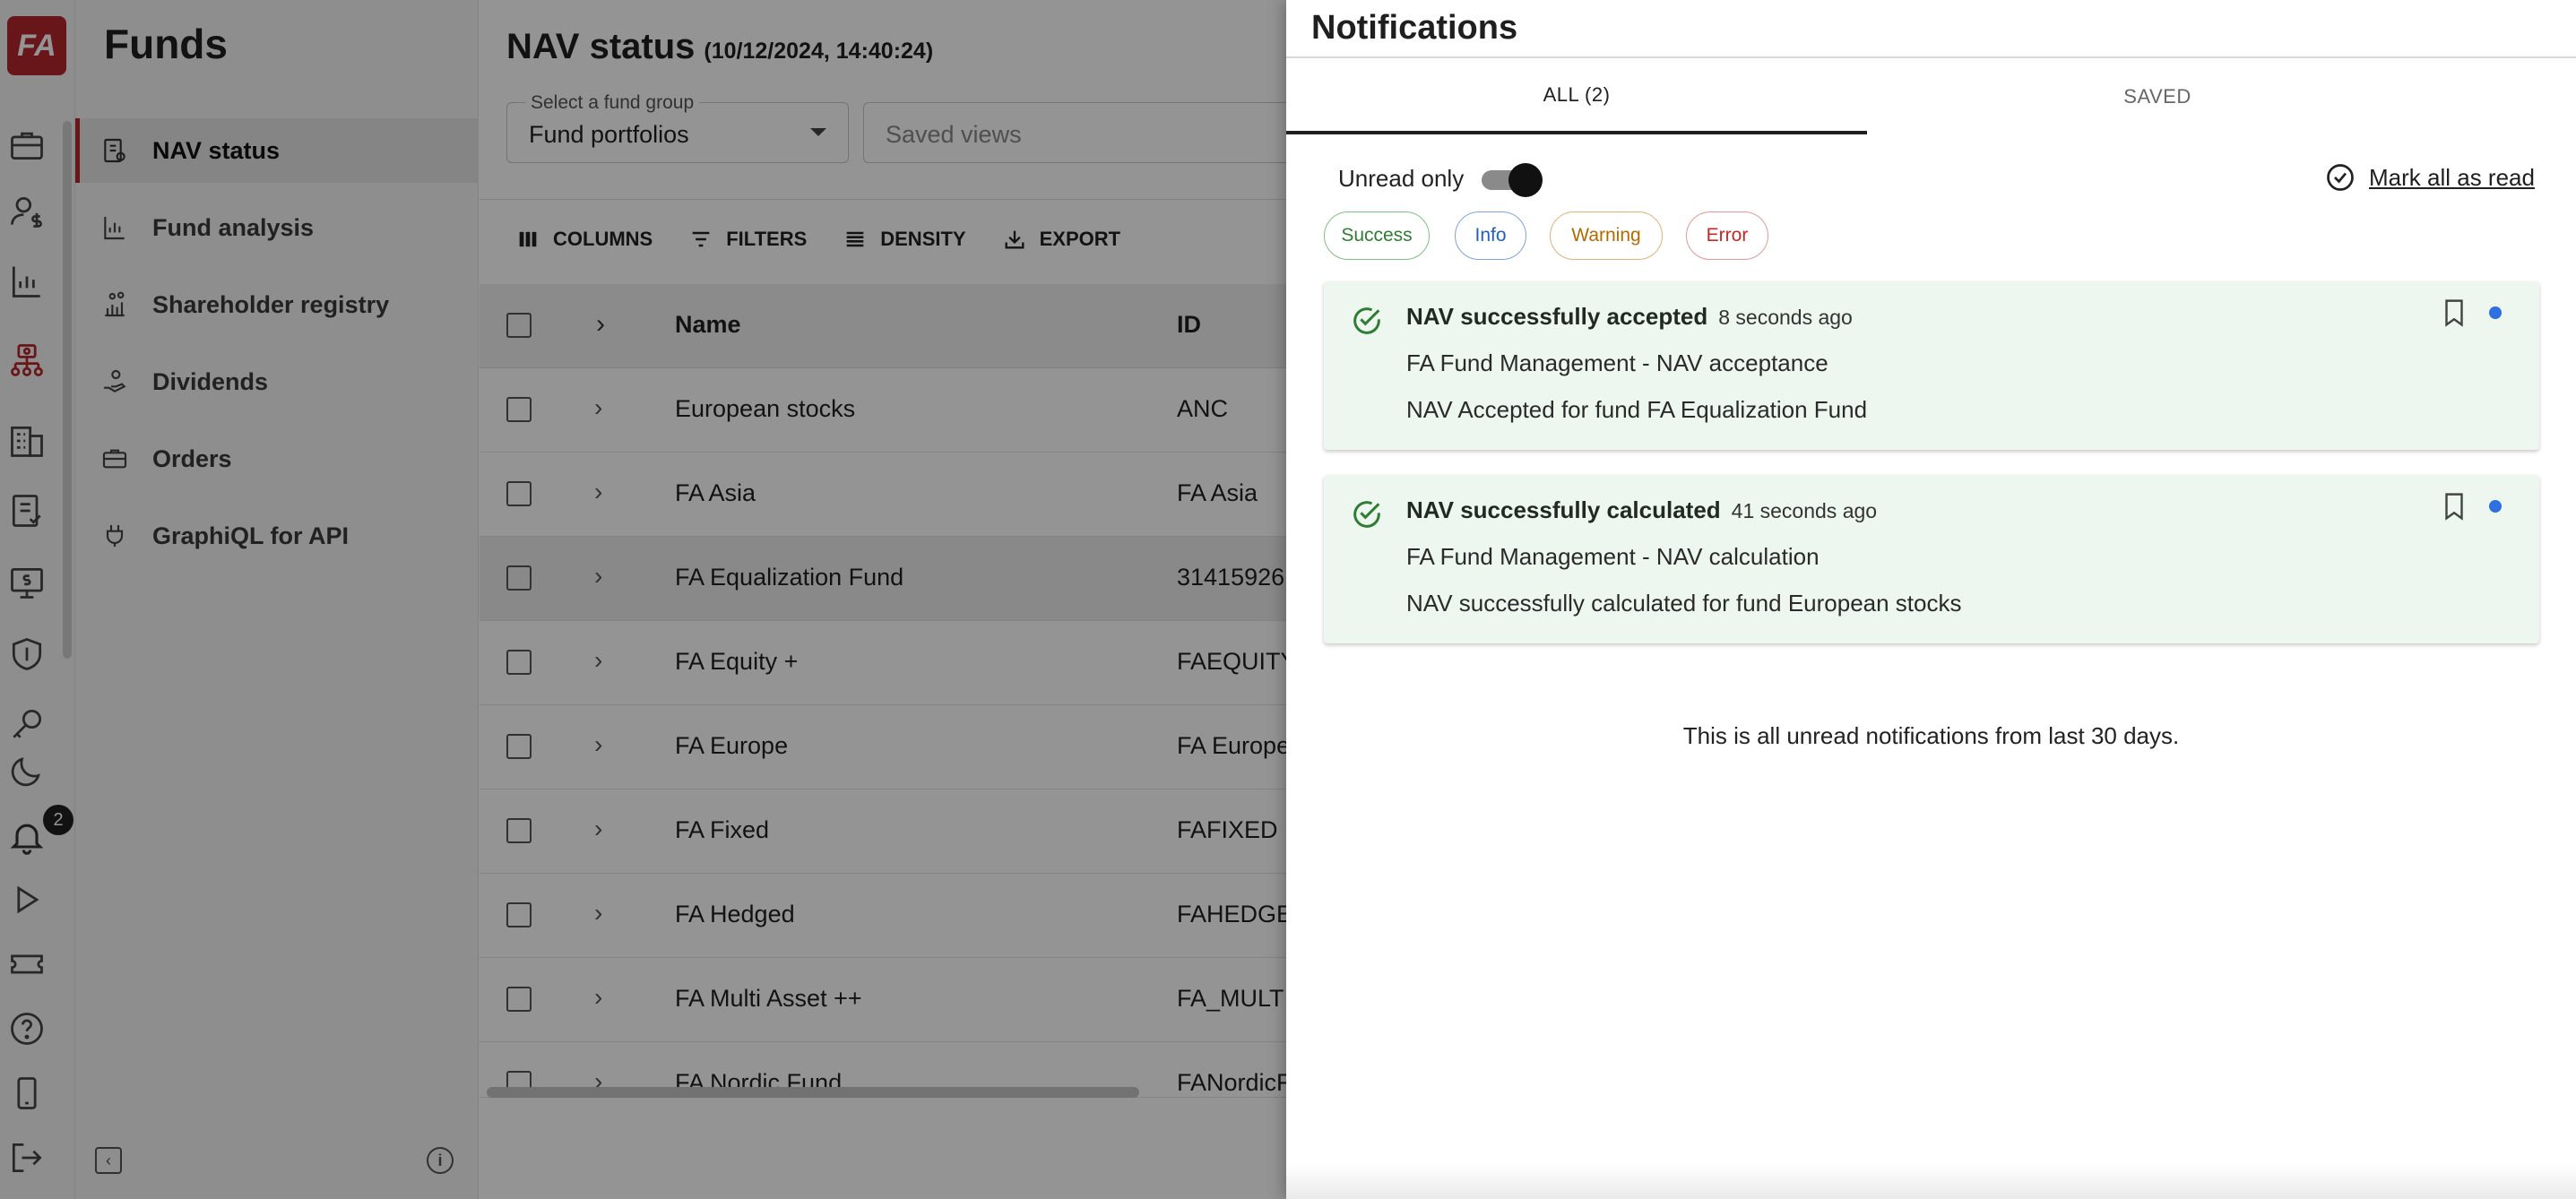 The width and height of the screenshot is (2576, 1199). Describe the element at coordinates (1613, 557) in the screenshot. I see `notification-source: FA Fund Management - NAV calculation` at that location.